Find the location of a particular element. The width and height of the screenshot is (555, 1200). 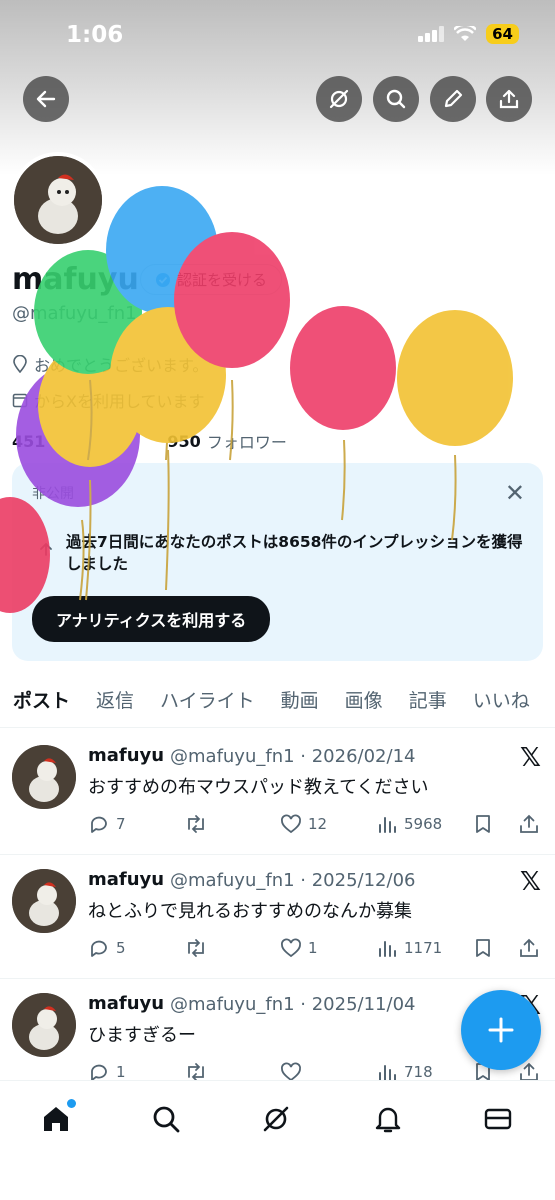

private-label: 非公開 is located at coordinates (53, 494).